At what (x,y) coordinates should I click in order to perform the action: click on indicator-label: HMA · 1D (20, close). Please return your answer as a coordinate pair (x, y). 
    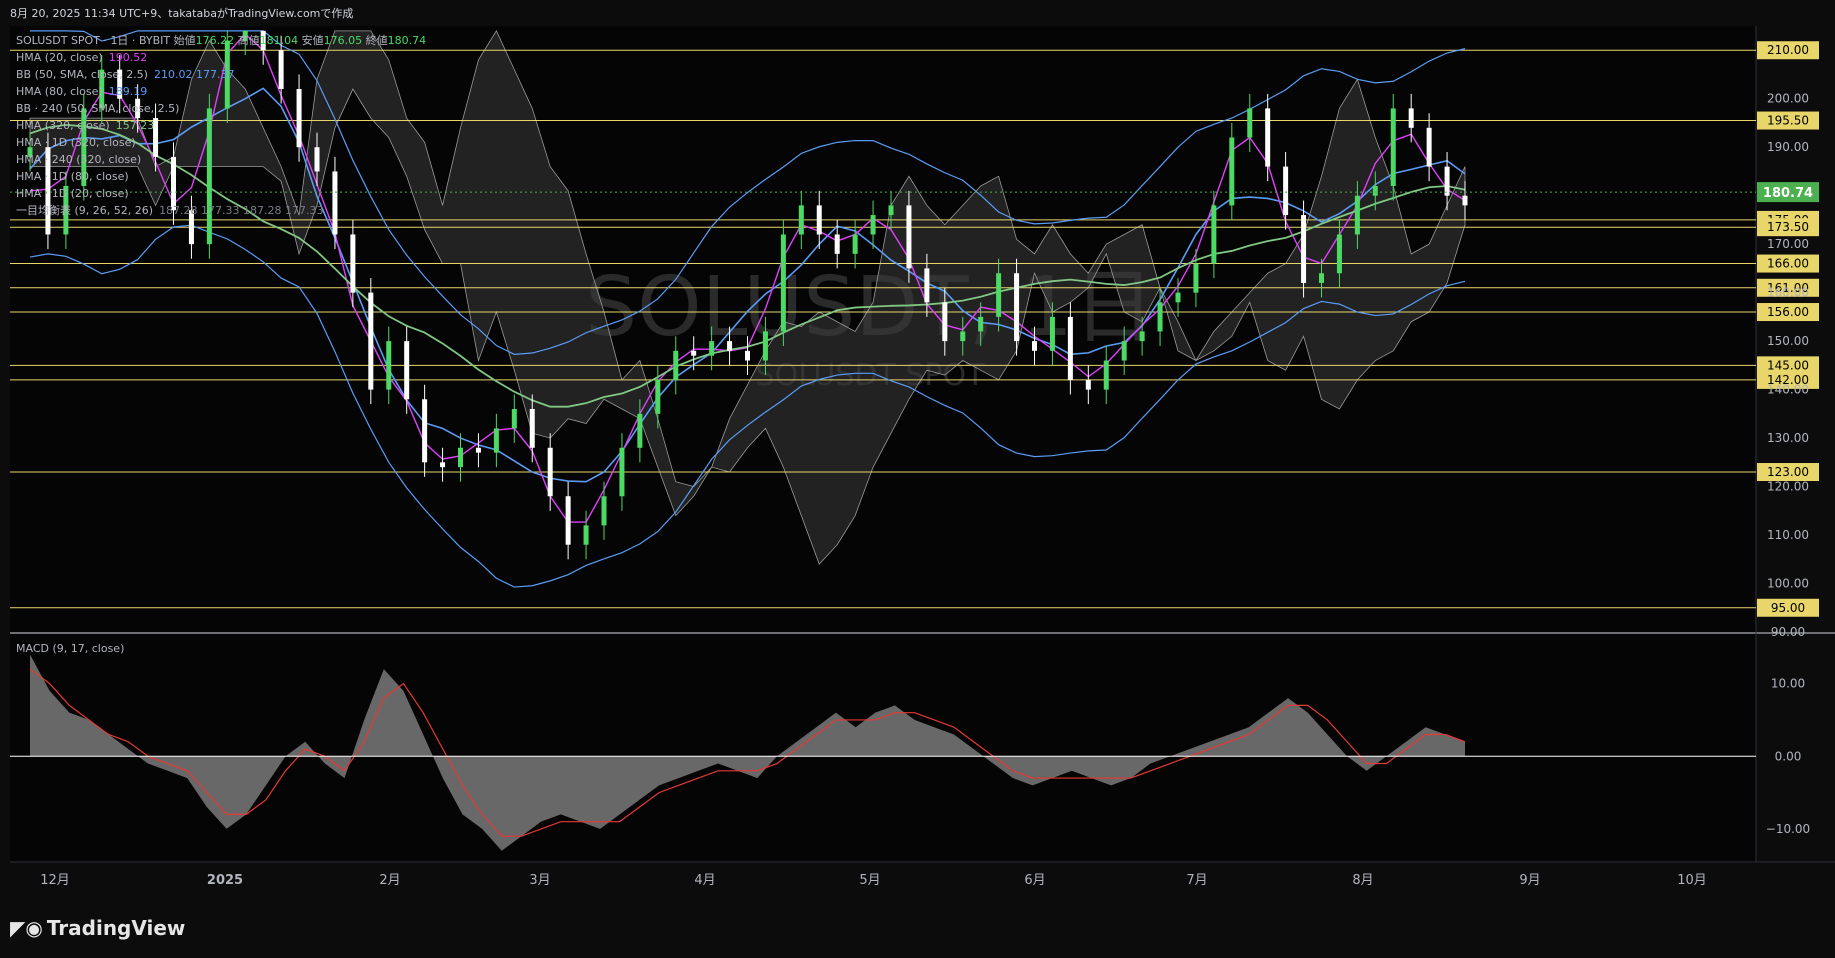
    Looking at the image, I should click on (72, 193).